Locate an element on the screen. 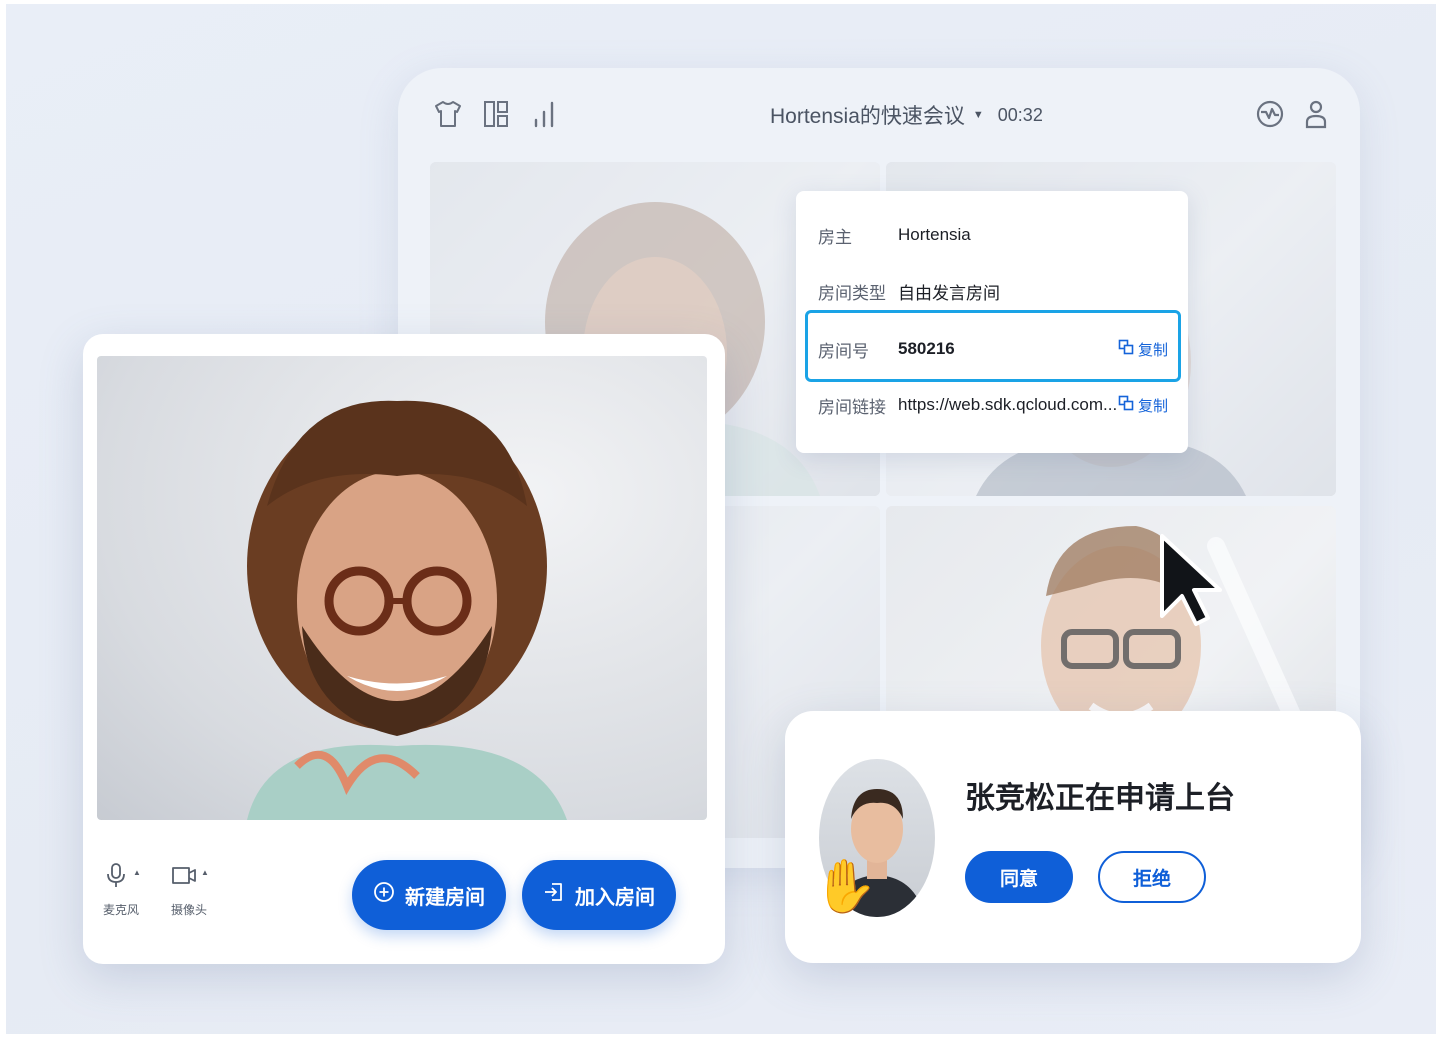 The height and width of the screenshot is (1038, 1445). mic-toggle: ▲ is located at coordinates (122, 877).